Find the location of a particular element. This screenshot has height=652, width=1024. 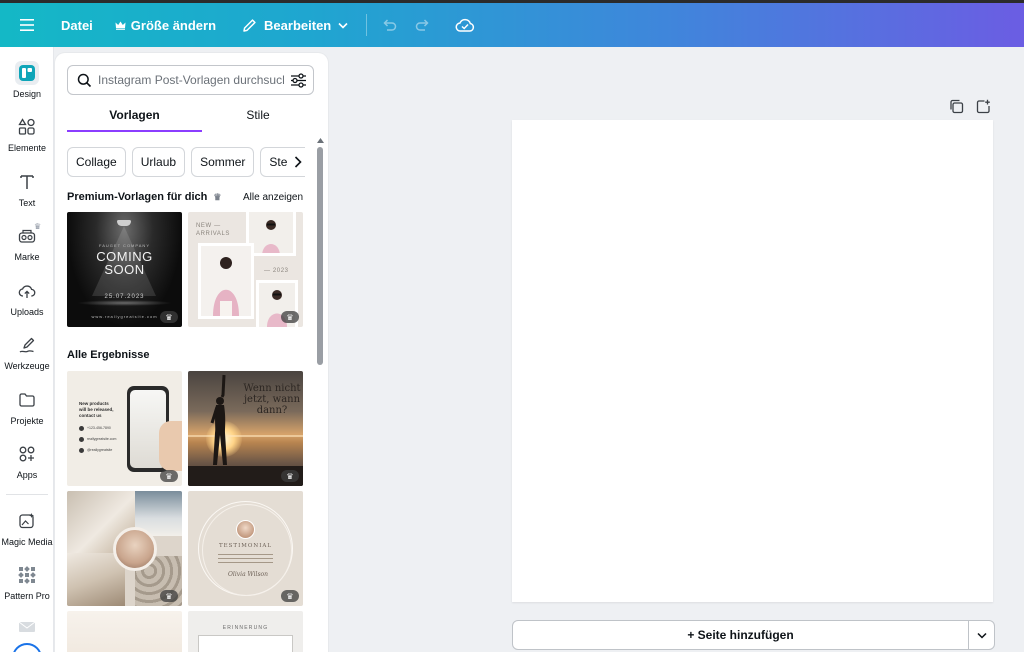

rail-item-pattern-pro: Pattern Pro is located at coordinates (27, 582).